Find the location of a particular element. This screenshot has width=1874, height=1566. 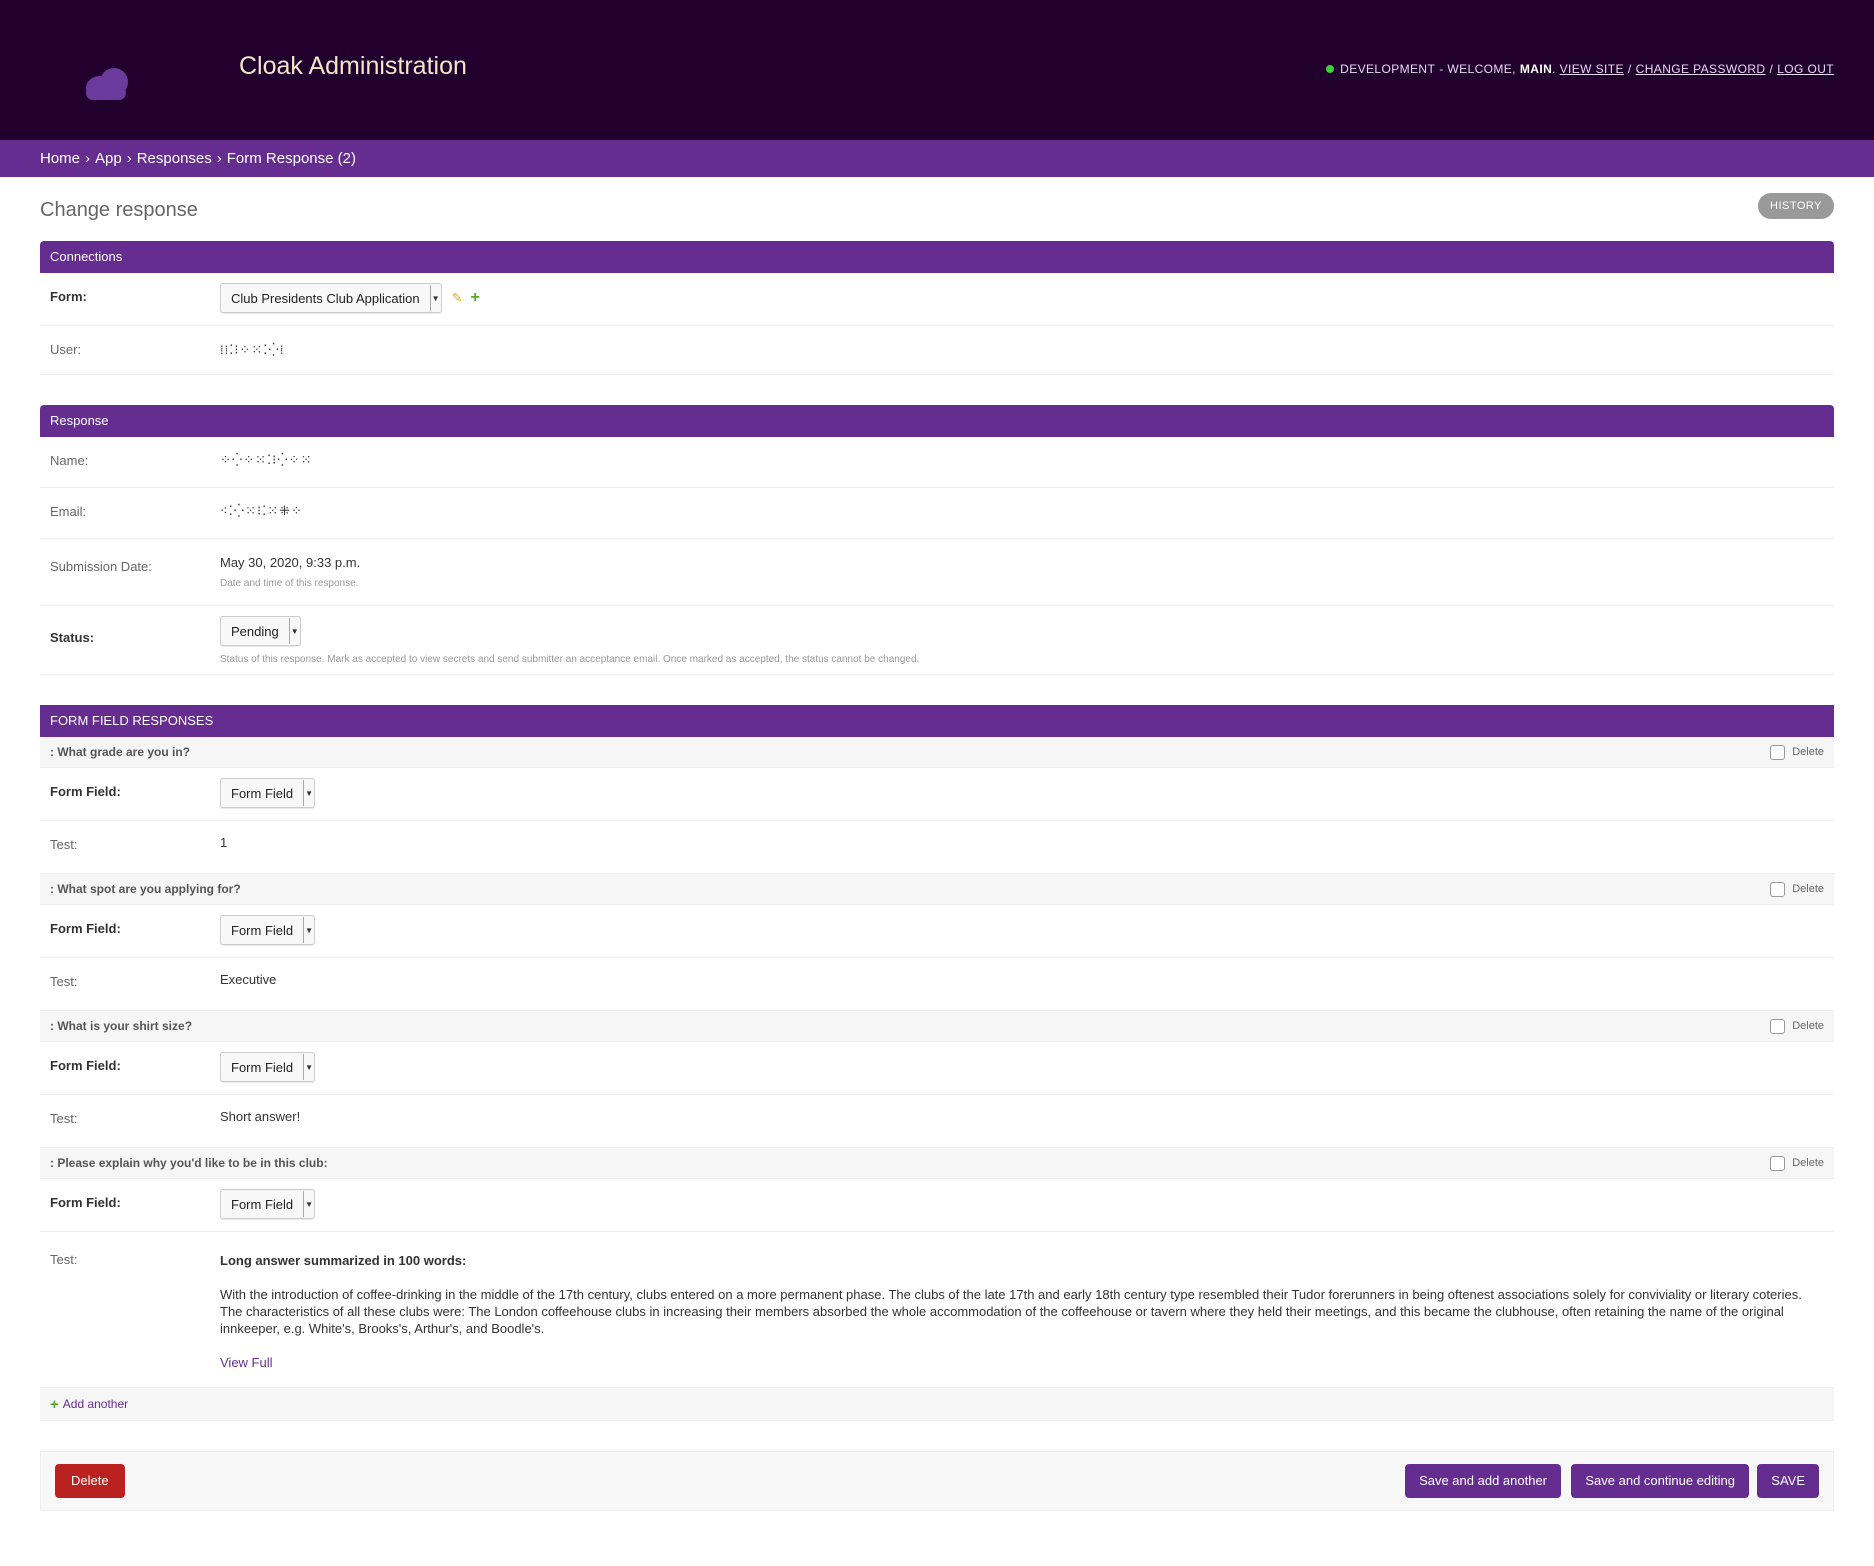

test-answer: 1 is located at coordinates (224, 842).